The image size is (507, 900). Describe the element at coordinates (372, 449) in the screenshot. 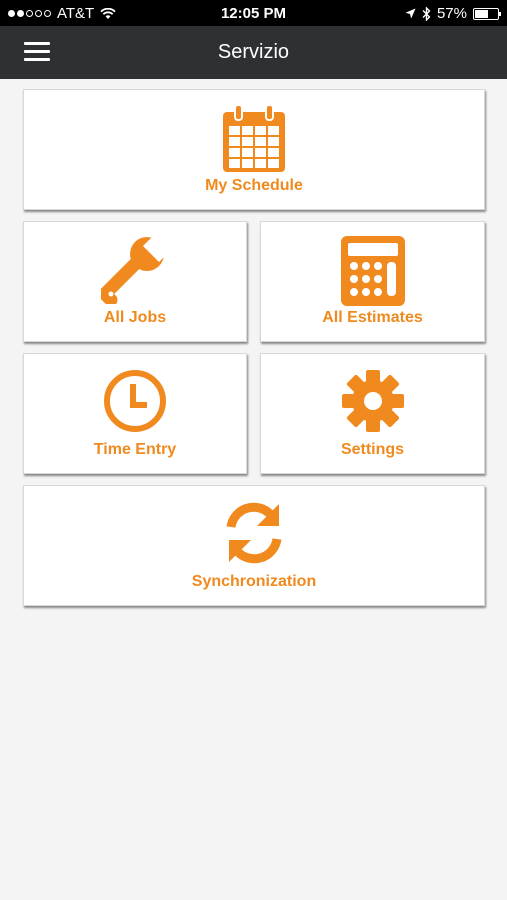

I see `settings-label: Settings` at that location.